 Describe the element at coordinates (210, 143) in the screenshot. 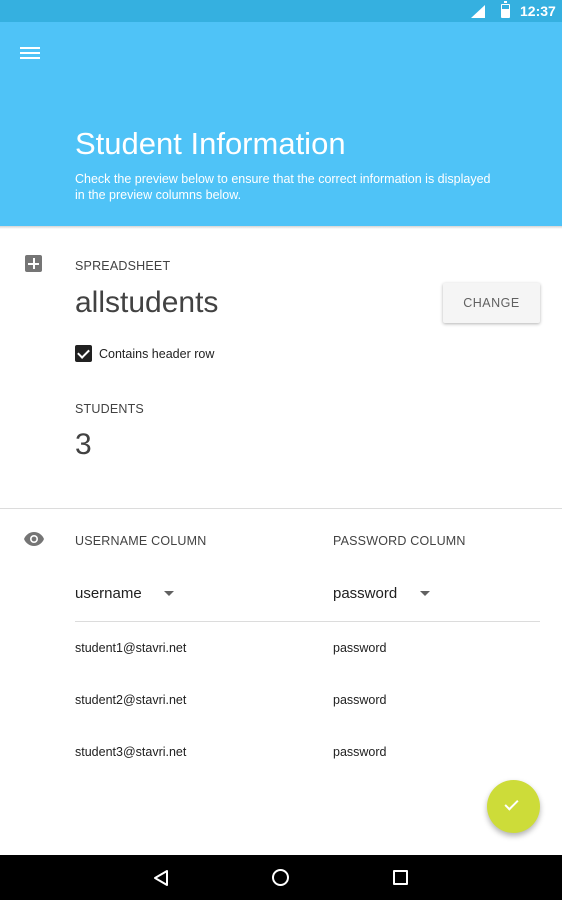

I see `page-title: Student Information` at that location.